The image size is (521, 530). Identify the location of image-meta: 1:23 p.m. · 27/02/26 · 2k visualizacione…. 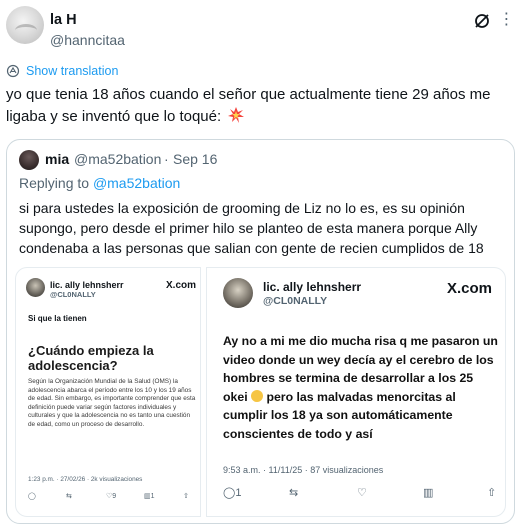
(85, 479).